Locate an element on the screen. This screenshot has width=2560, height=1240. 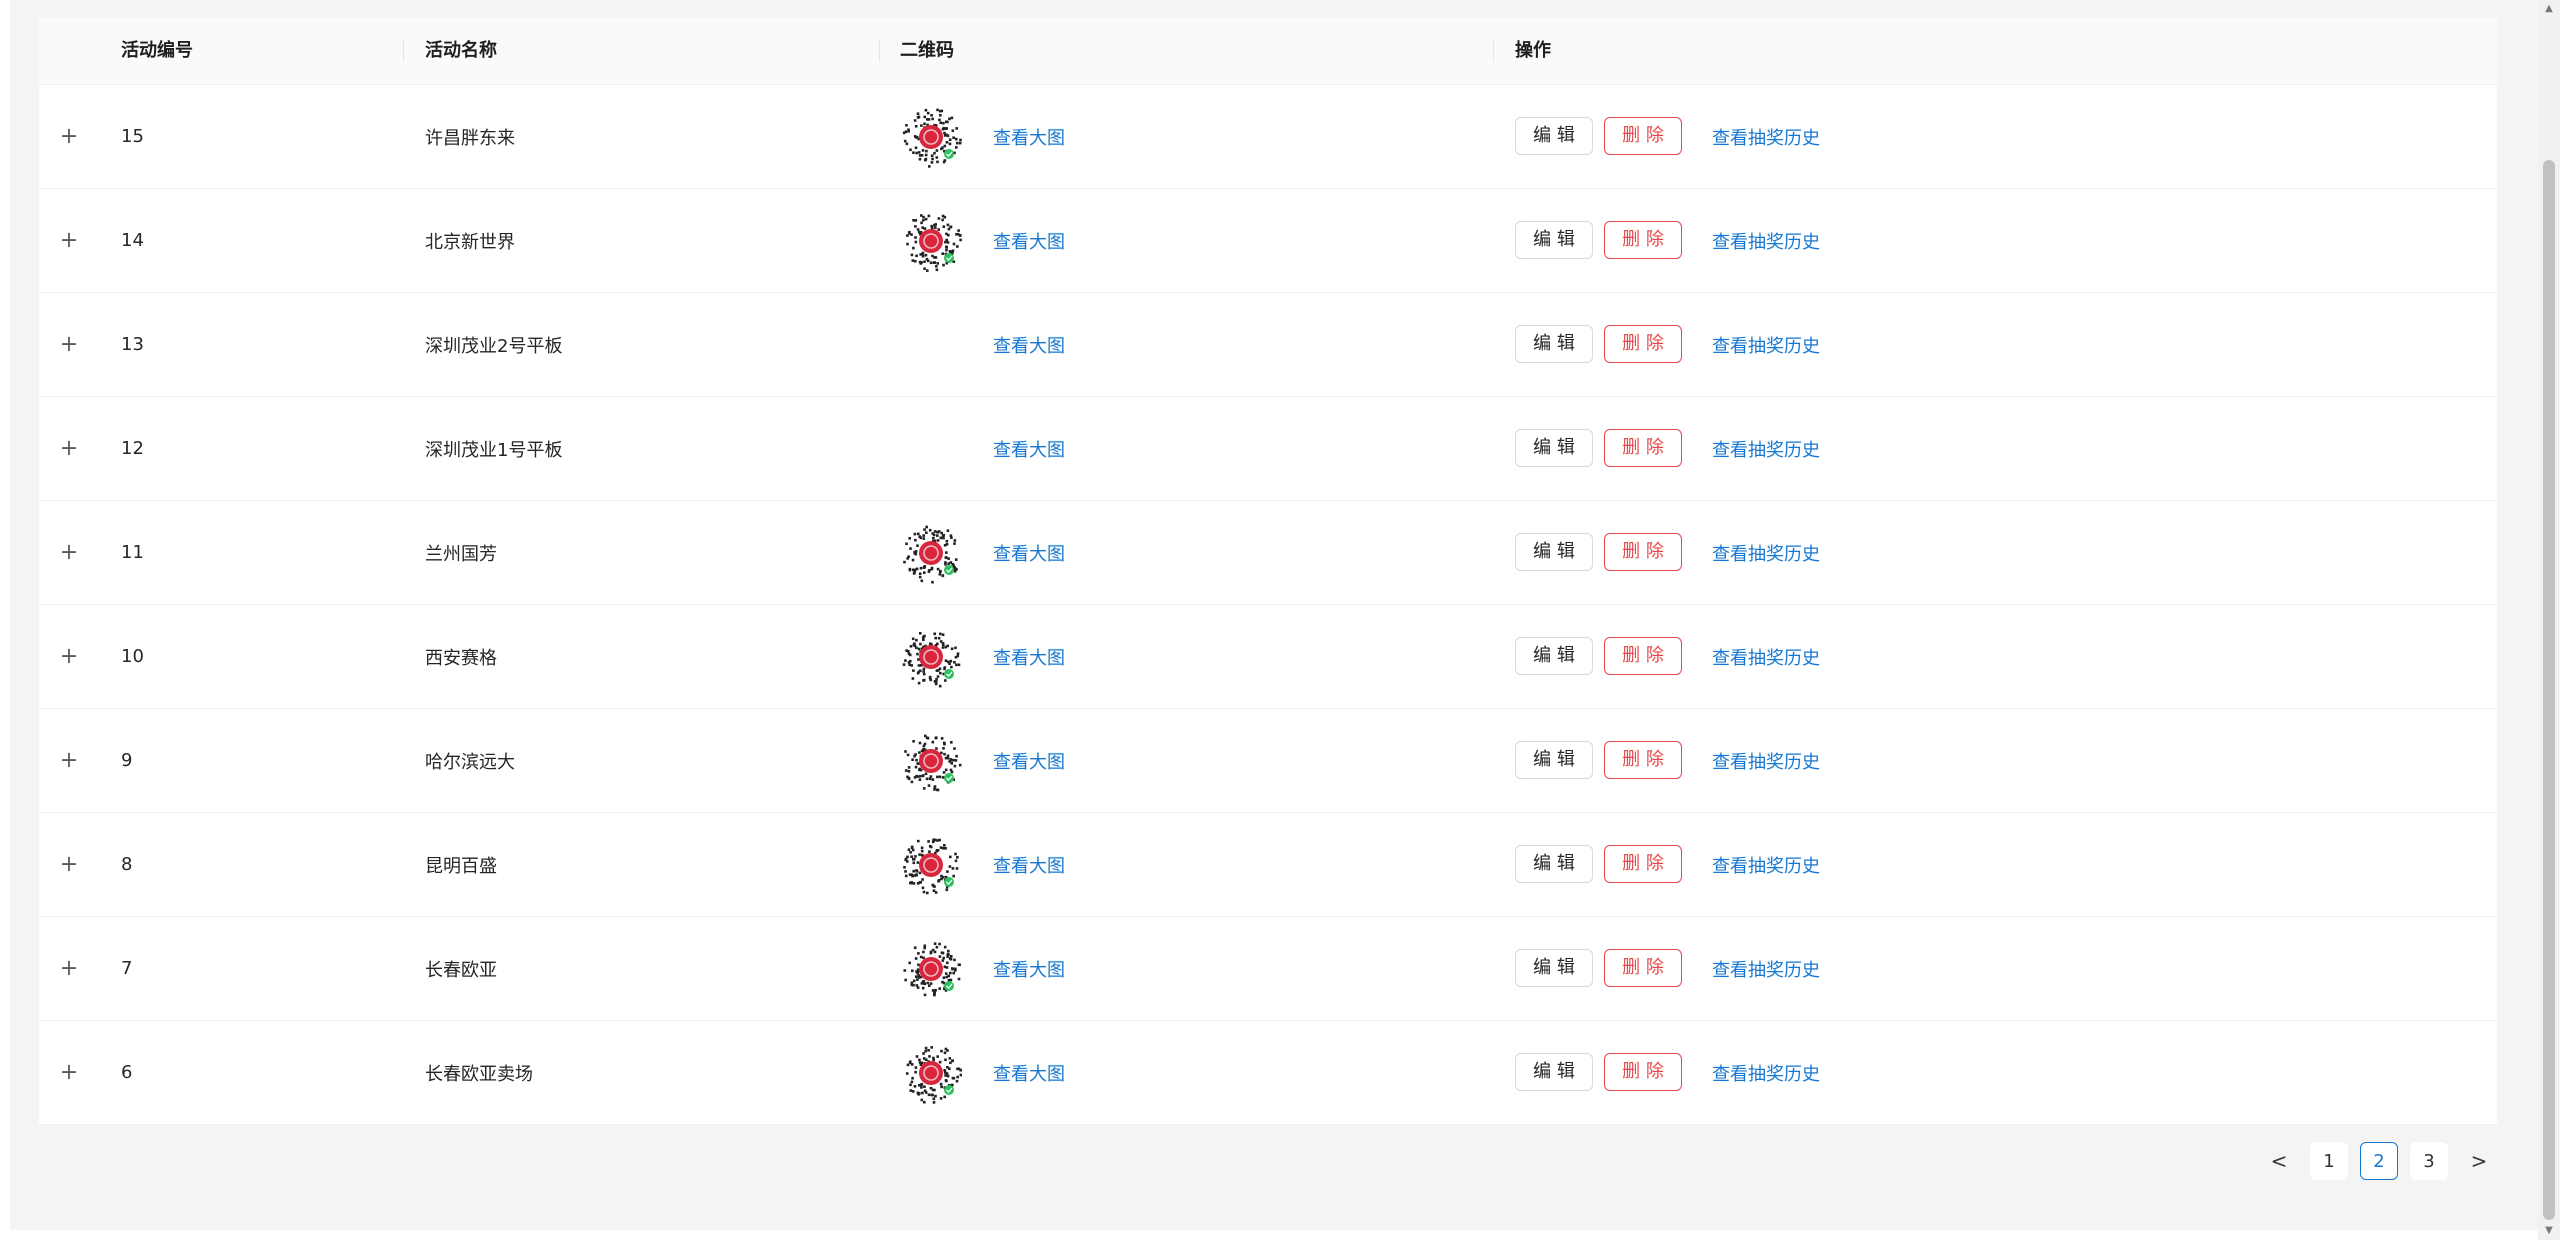
activity-id-cell: 6 is located at coordinates (127, 1072).